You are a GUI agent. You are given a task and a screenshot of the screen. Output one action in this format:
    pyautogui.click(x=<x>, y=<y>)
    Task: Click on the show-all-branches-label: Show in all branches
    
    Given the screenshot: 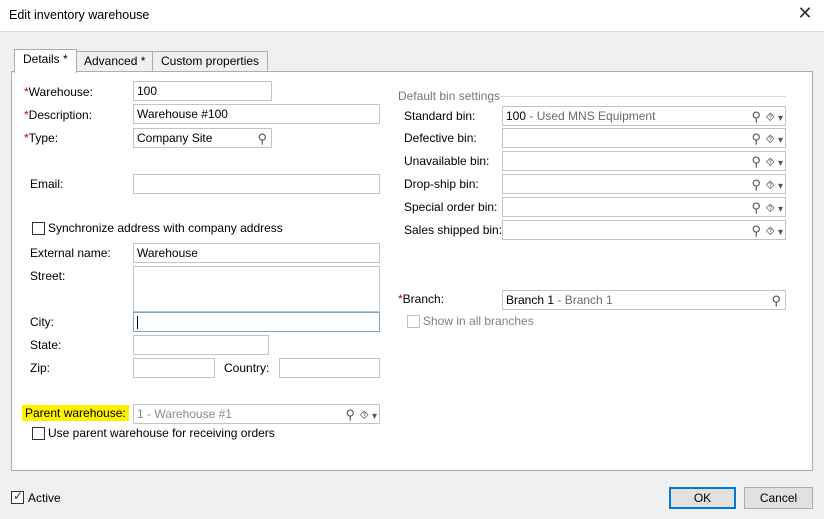 What is the action you would take?
    pyautogui.click(x=478, y=321)
    